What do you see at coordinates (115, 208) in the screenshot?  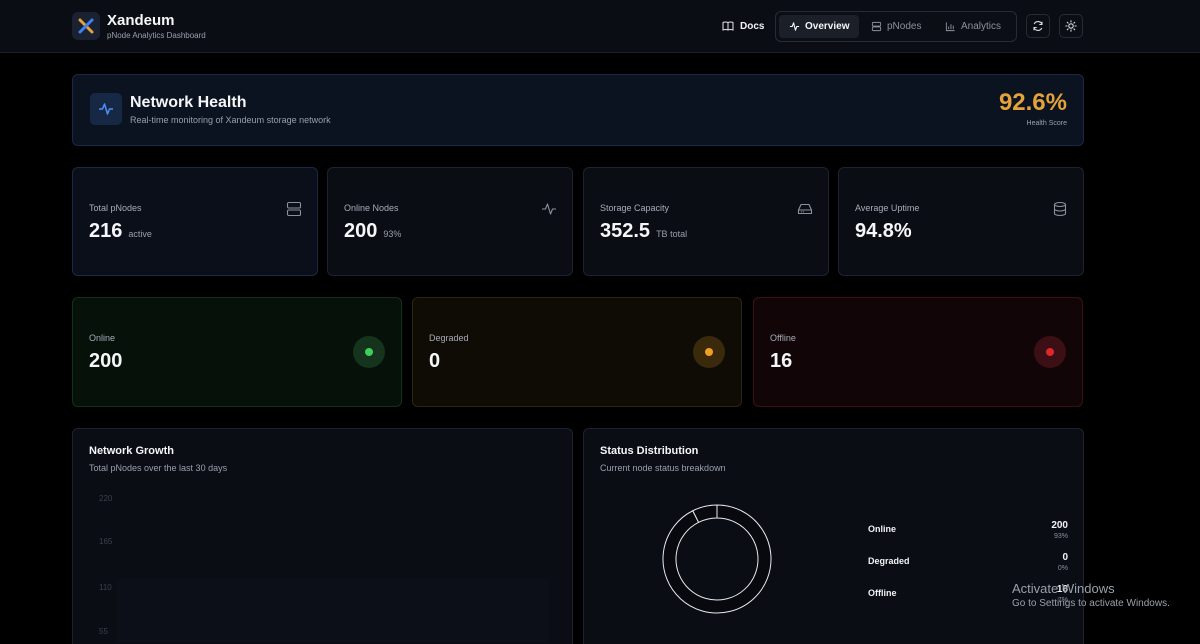 I see `stat-label: Total pNodes` at bounding box center [115, 208].